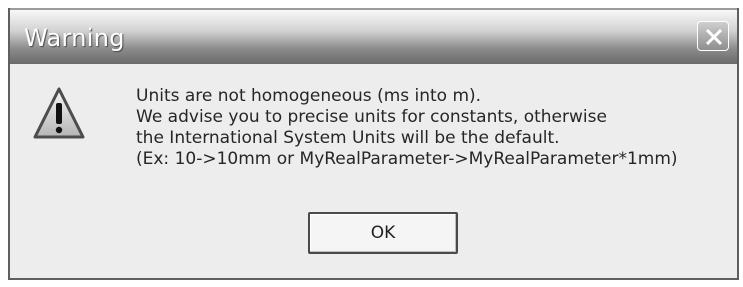 The width and height of the screenshot is (743, 287). I want to click on ok-button: OK, so click(383, 233).